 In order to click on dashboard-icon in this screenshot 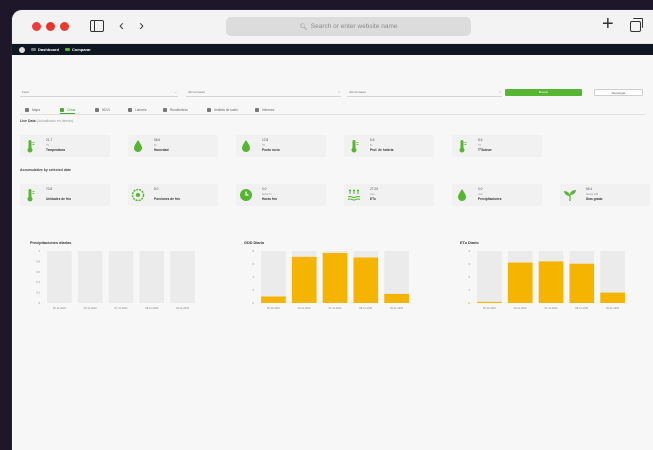, I will do `click(33, 50)`.